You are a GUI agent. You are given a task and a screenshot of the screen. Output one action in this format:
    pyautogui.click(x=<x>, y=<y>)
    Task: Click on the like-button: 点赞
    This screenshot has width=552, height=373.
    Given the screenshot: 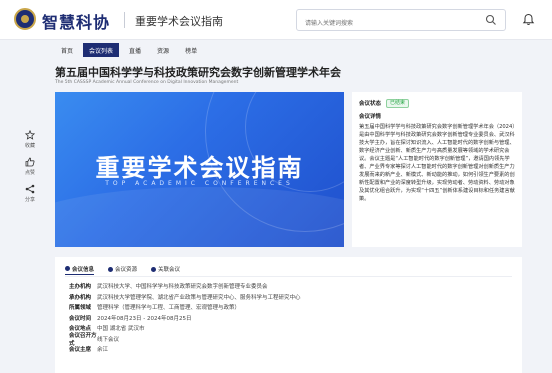 What is the action you would take?
    pyautogui.click(x=30, y=166)
    